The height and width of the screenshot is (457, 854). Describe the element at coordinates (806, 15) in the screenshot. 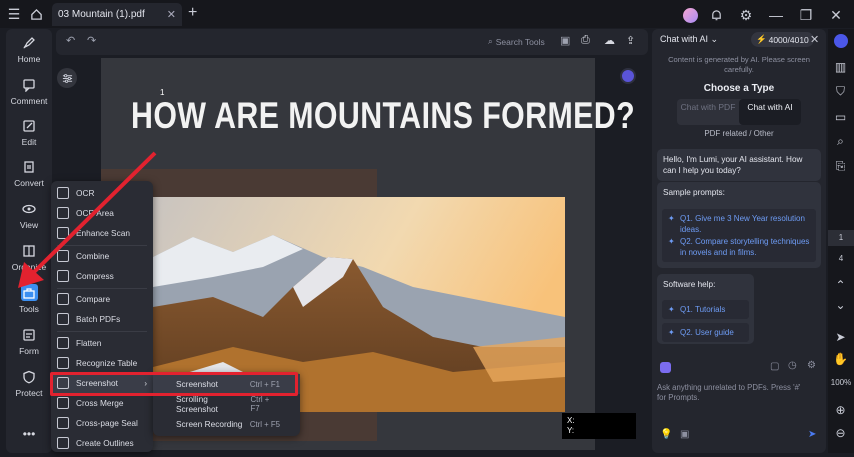

I see `restore-icon: ❐` at that location.